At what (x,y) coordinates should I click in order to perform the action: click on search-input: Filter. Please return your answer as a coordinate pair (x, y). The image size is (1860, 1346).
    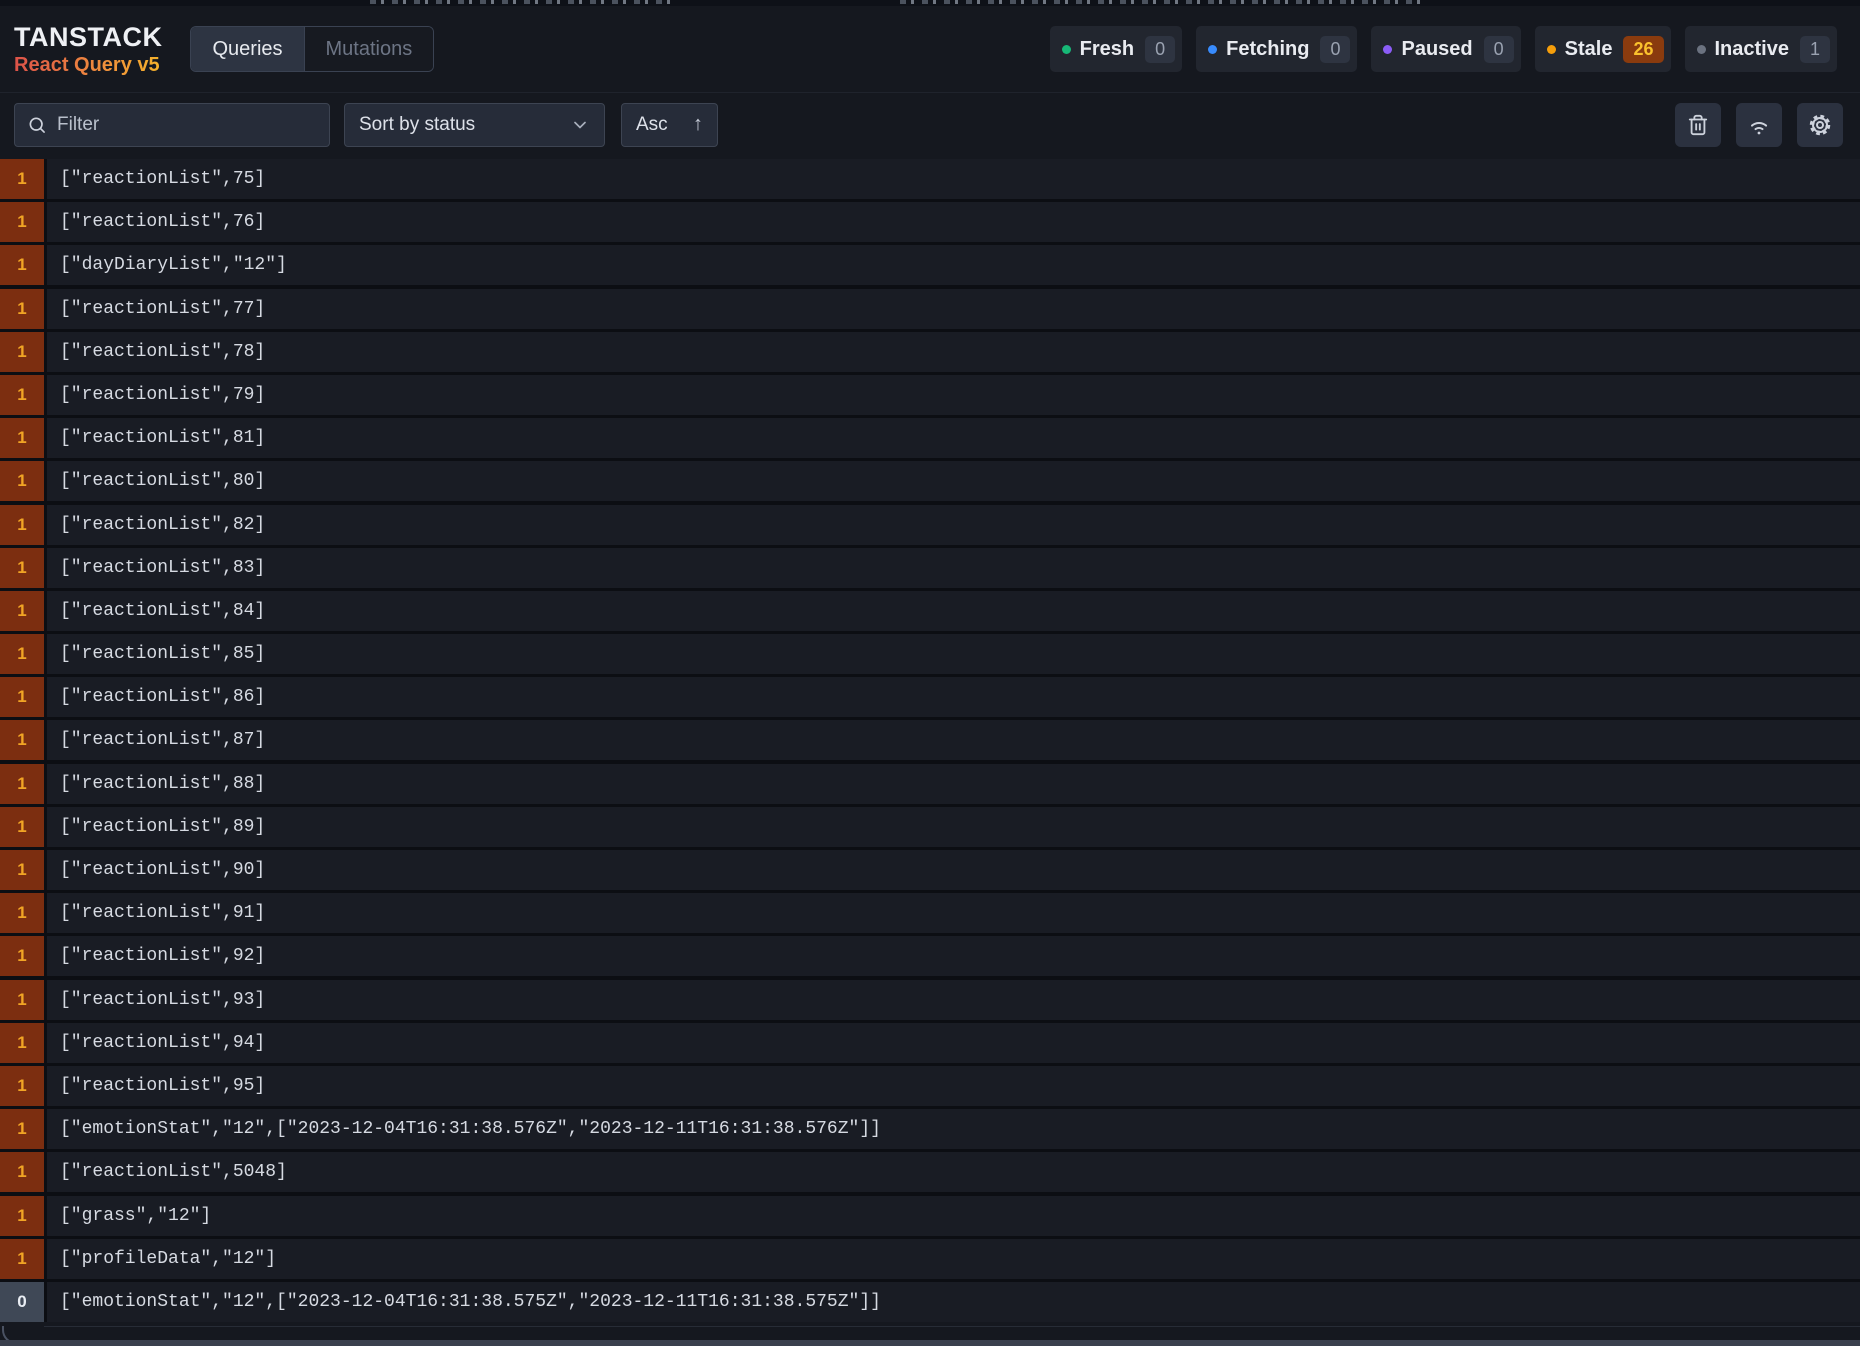
    Looking at the image, I should click on (172, 124).